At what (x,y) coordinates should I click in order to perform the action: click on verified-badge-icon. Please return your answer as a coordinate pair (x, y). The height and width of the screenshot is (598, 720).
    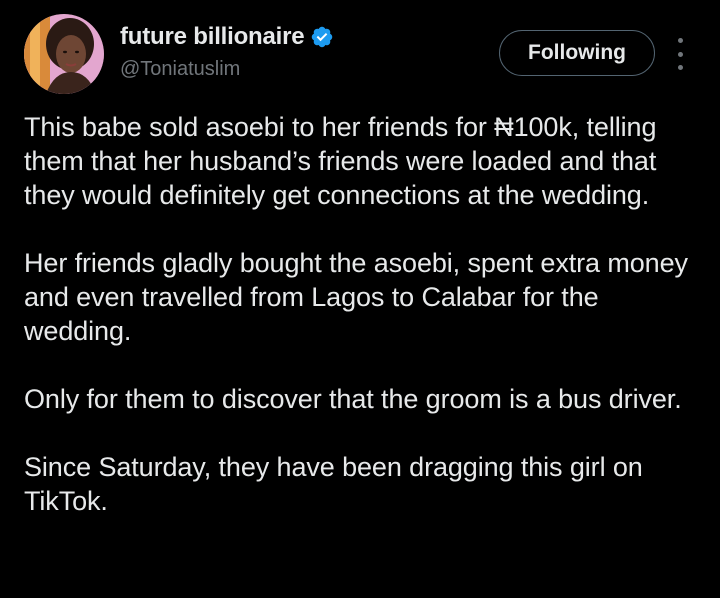
    Looking at the image, I should click on (322, 37).